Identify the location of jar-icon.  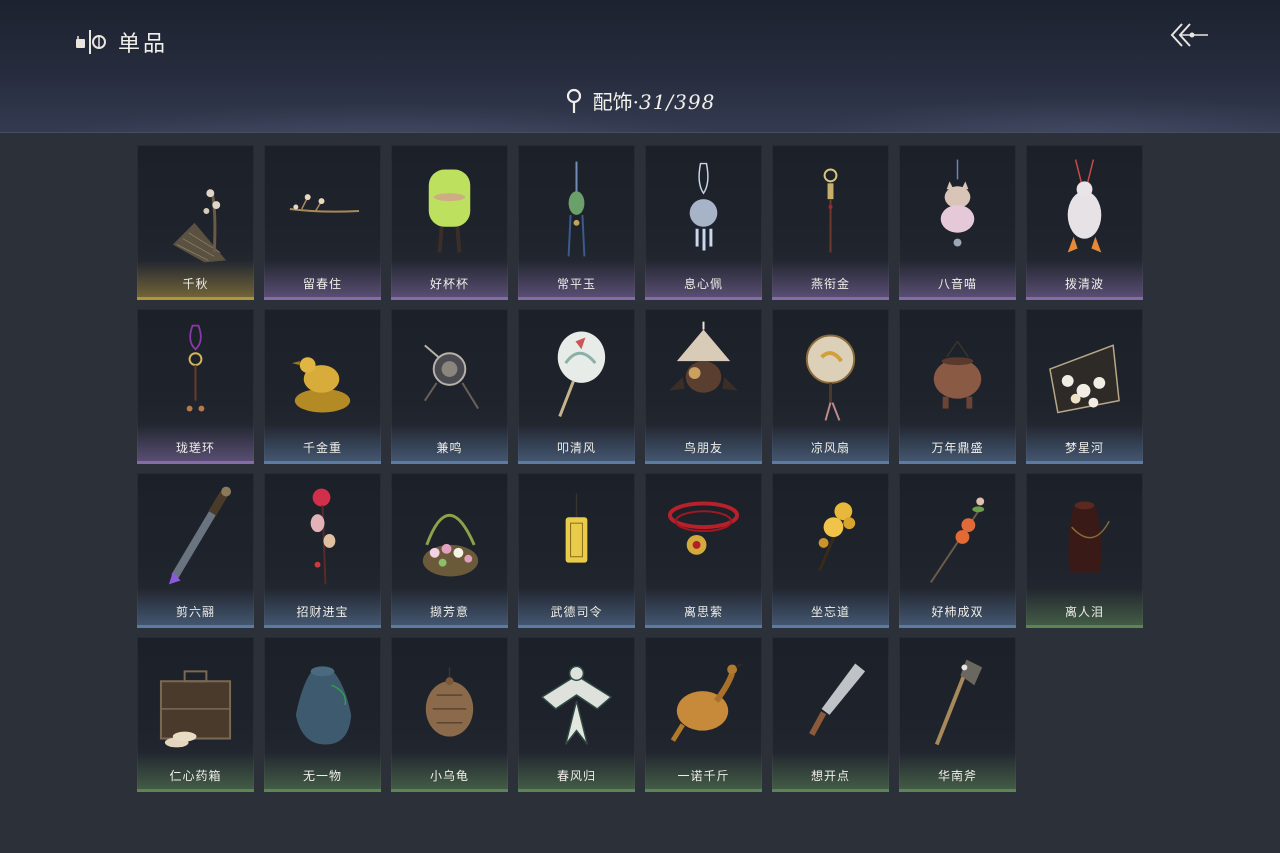
(1089, 537).